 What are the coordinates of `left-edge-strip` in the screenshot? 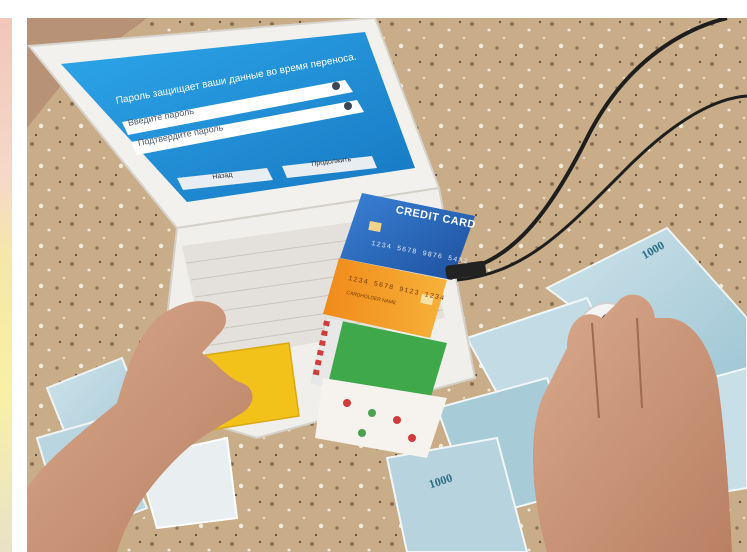 It's located at (6, 285).